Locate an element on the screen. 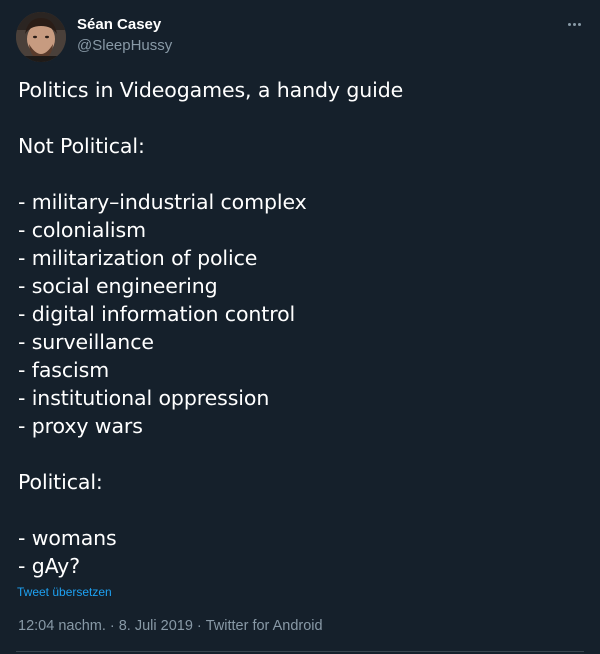 Image resolution: width=600 pixels, height=654 pixels. section-heading-not-political: Not Political: is located at coordinates (81, 146).